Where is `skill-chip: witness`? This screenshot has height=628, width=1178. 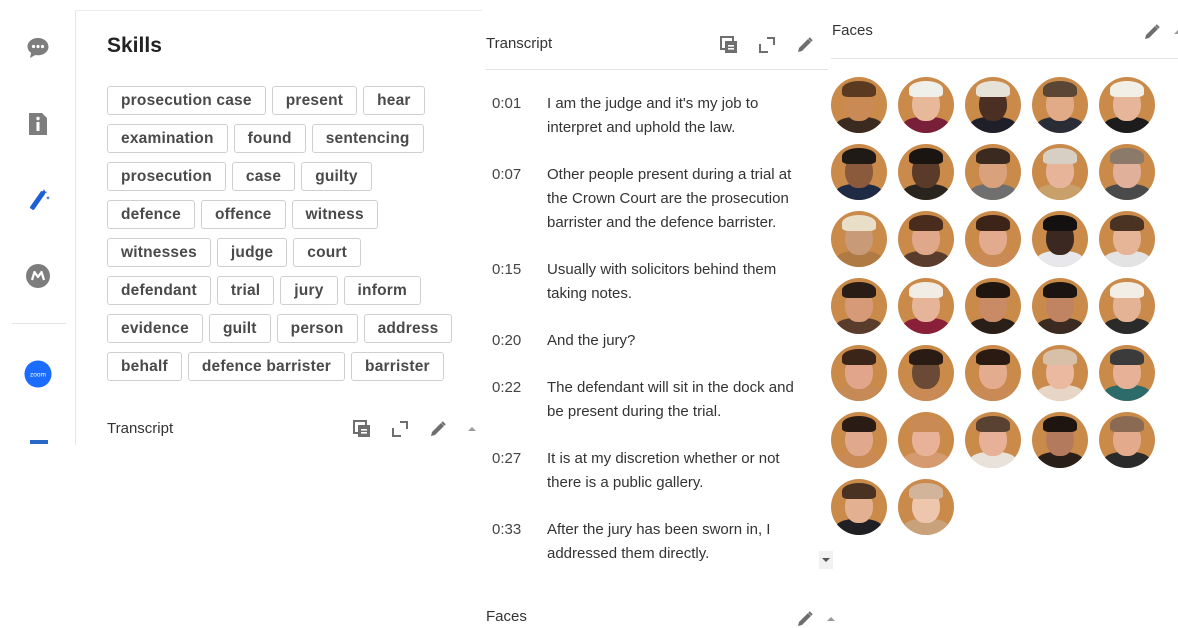
skill-chip: witness is located at coordinates (334, 214).